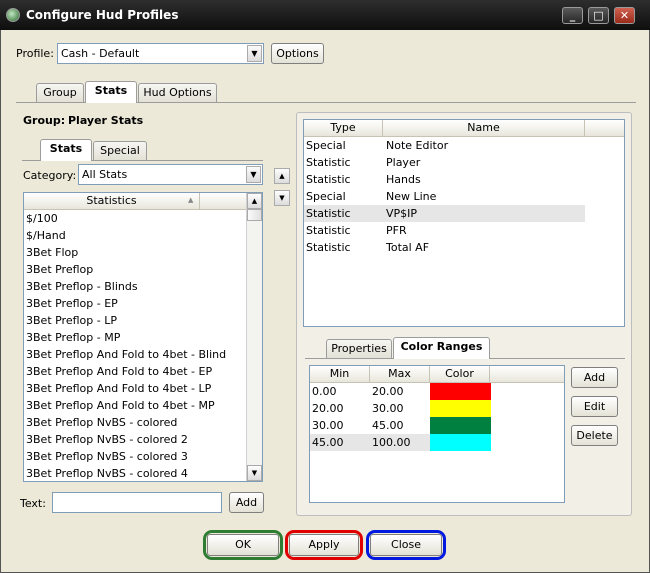  What do you see at coordinates (324, 545) in the screenshot?
I see `apply-button: Apply` at bounding box center [324, 545].